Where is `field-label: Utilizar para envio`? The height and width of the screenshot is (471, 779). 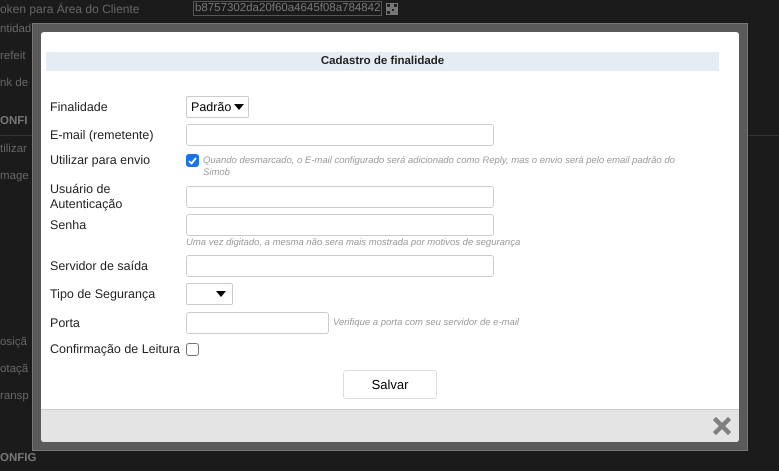 field-label: Utilizar para envio is located at coordinates (101, 160).